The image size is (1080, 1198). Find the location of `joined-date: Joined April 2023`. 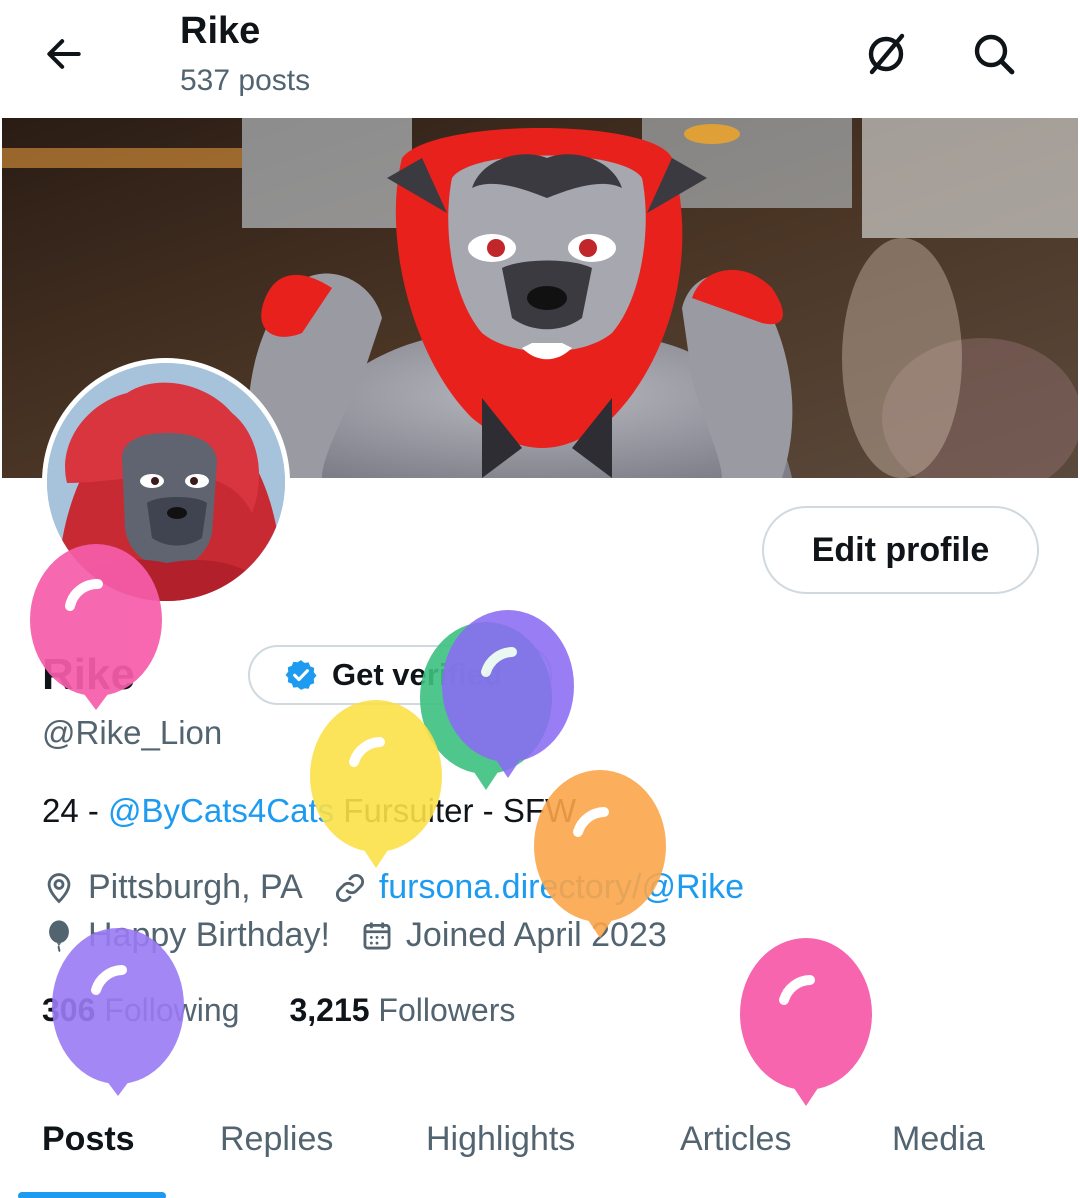

joined-date: Joined April 2023 is located at coordinates (513, 935).